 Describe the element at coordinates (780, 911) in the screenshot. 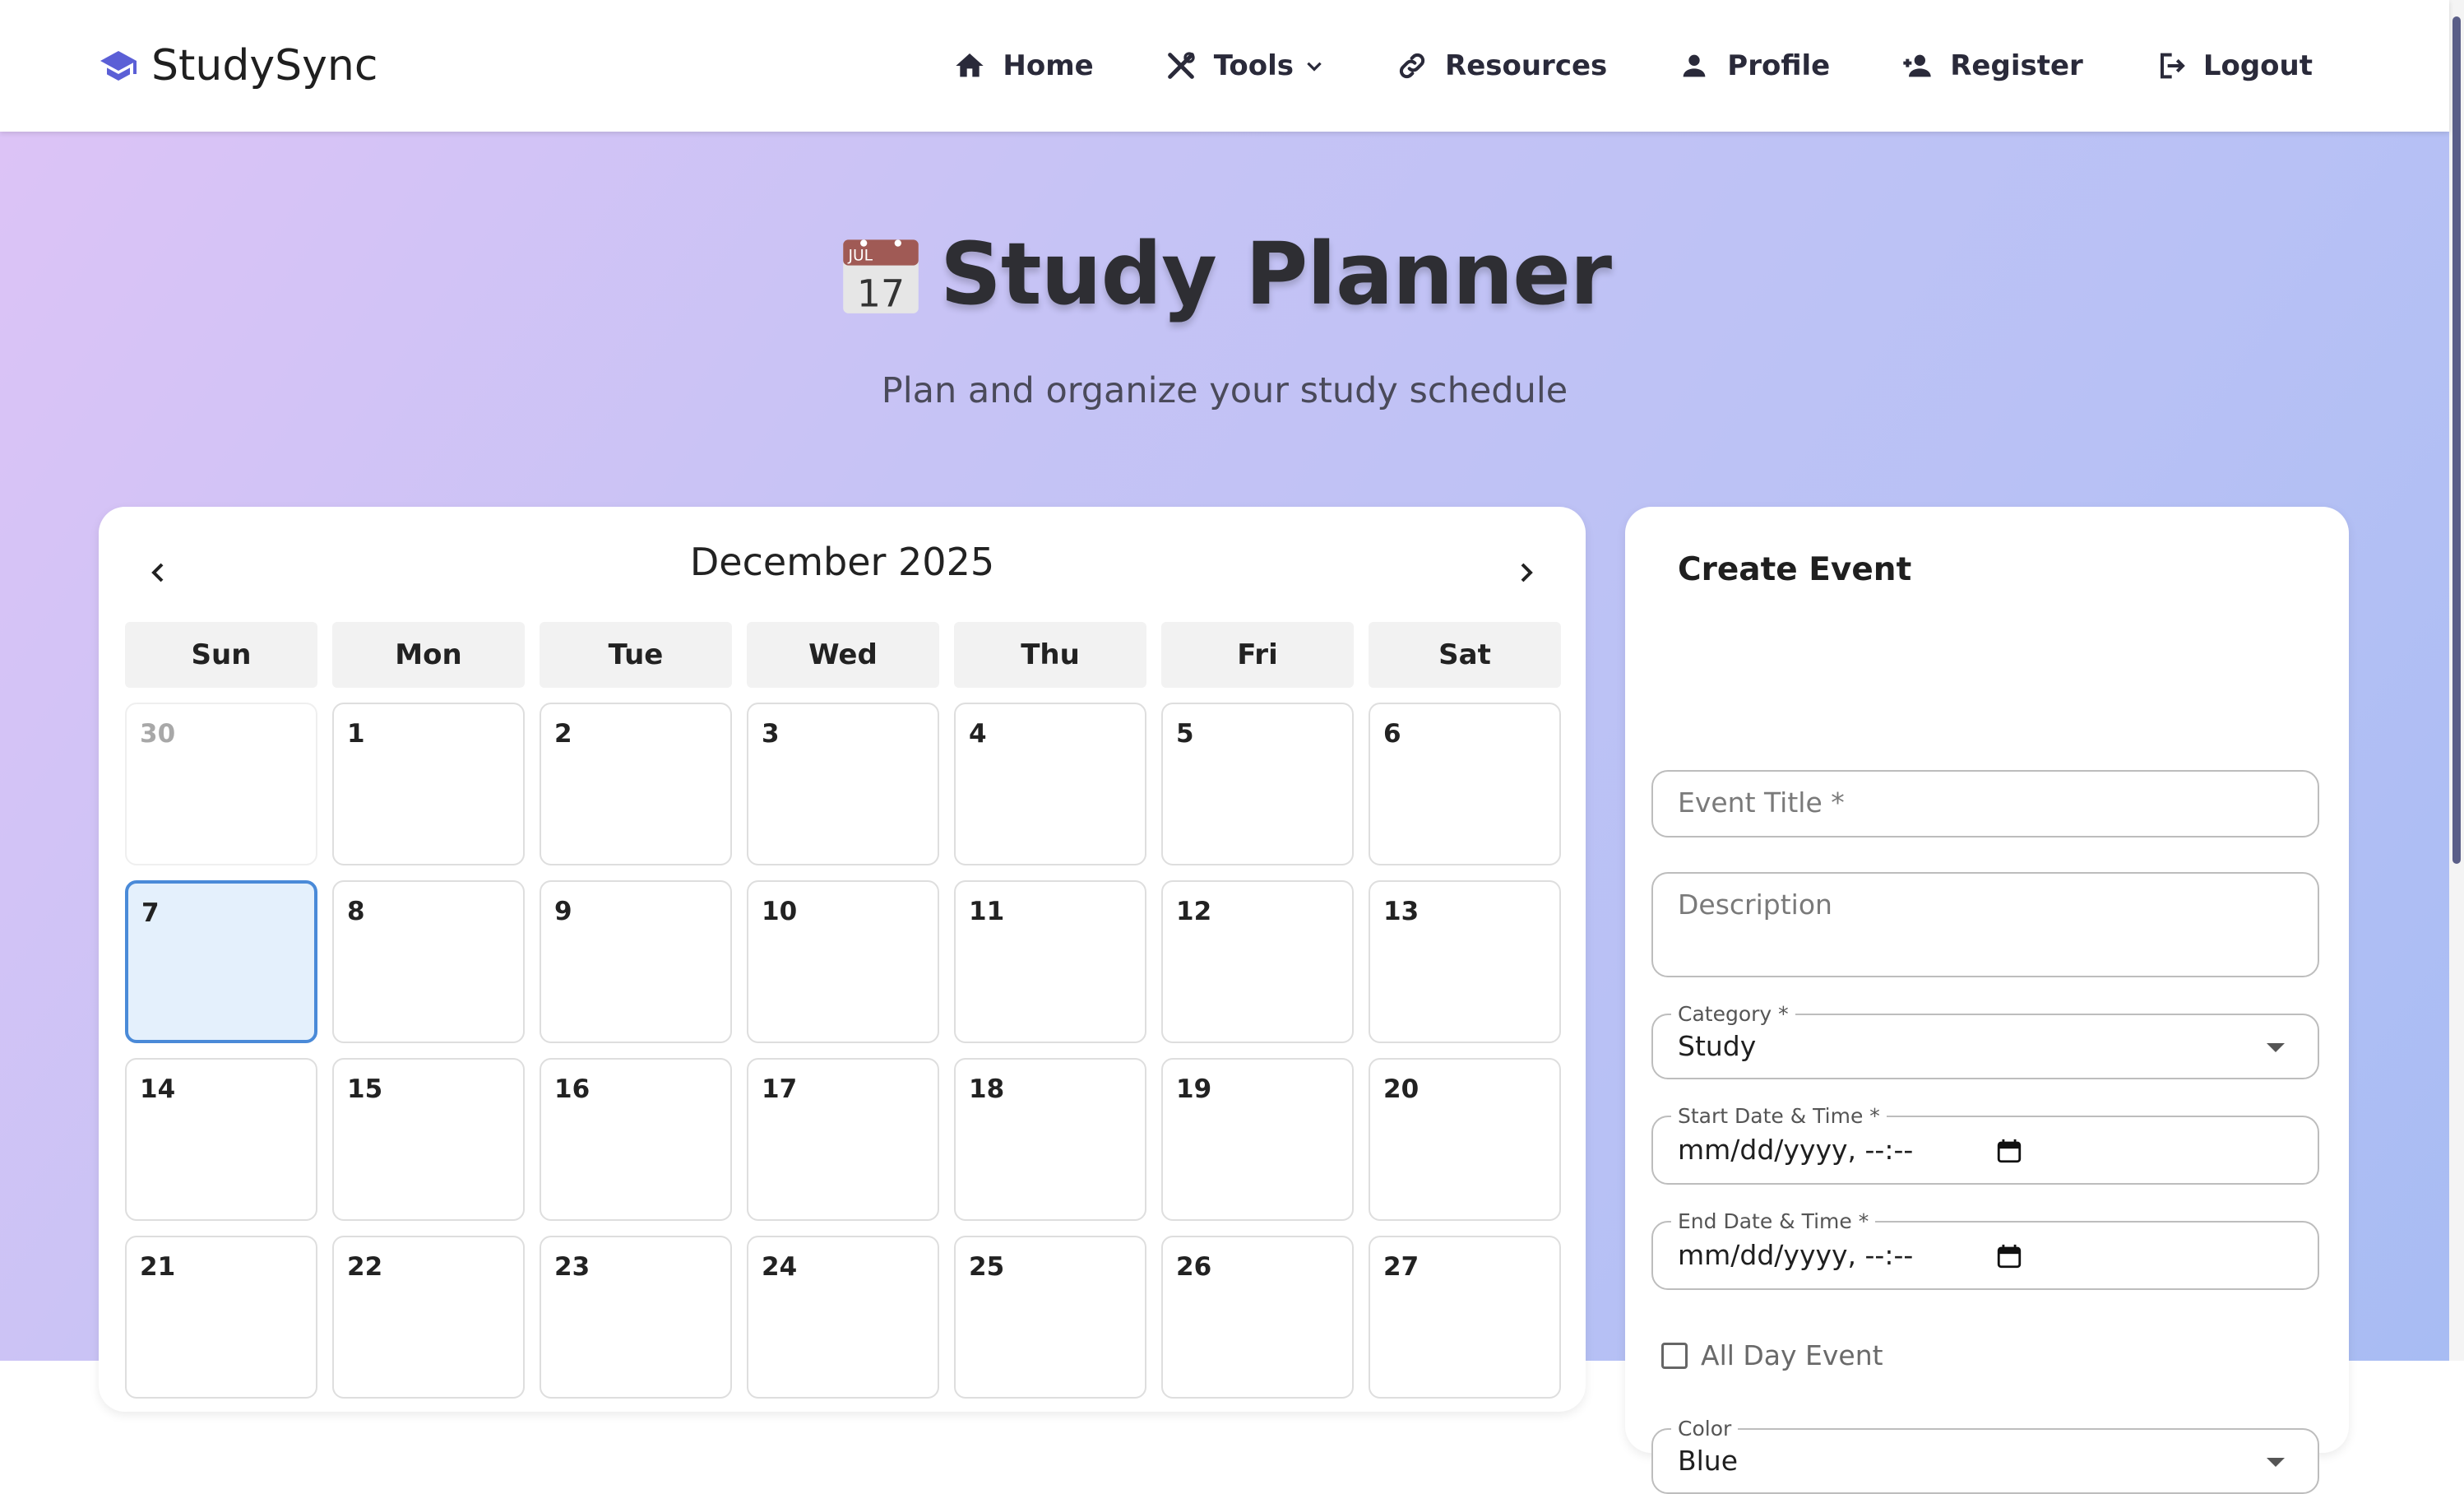

I see `calendar-day-number: 10` at that location.